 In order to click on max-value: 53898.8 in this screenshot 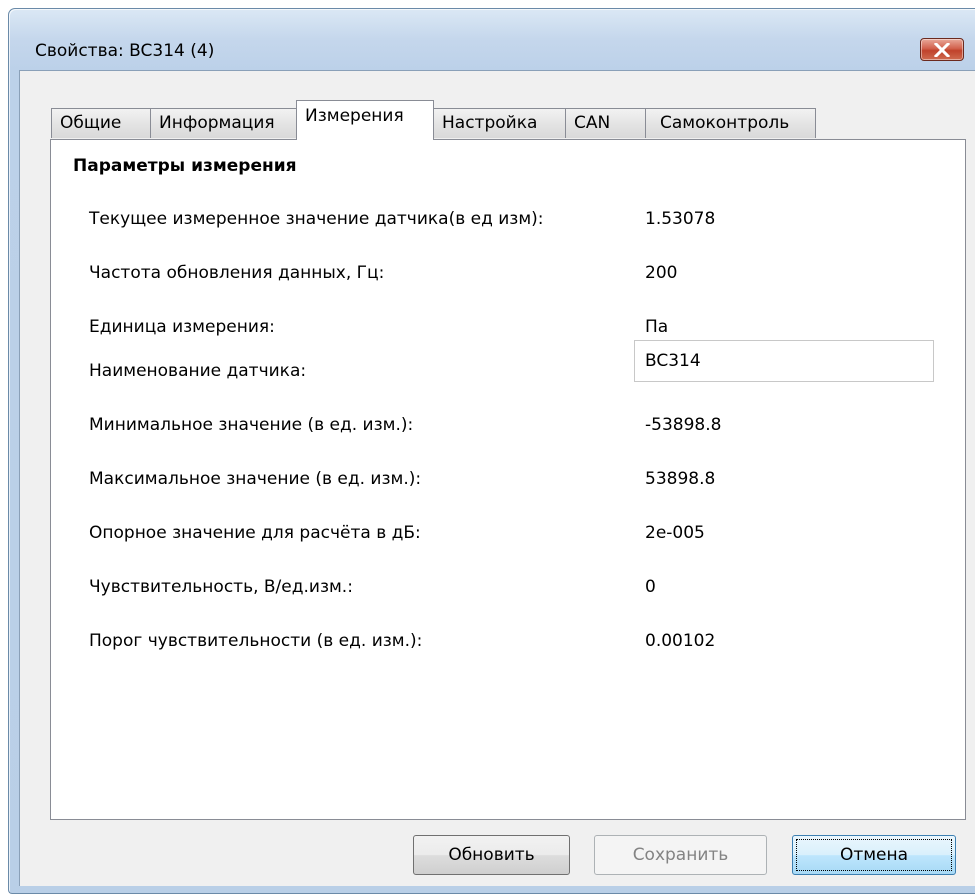, I will do `click(680, 479)`.